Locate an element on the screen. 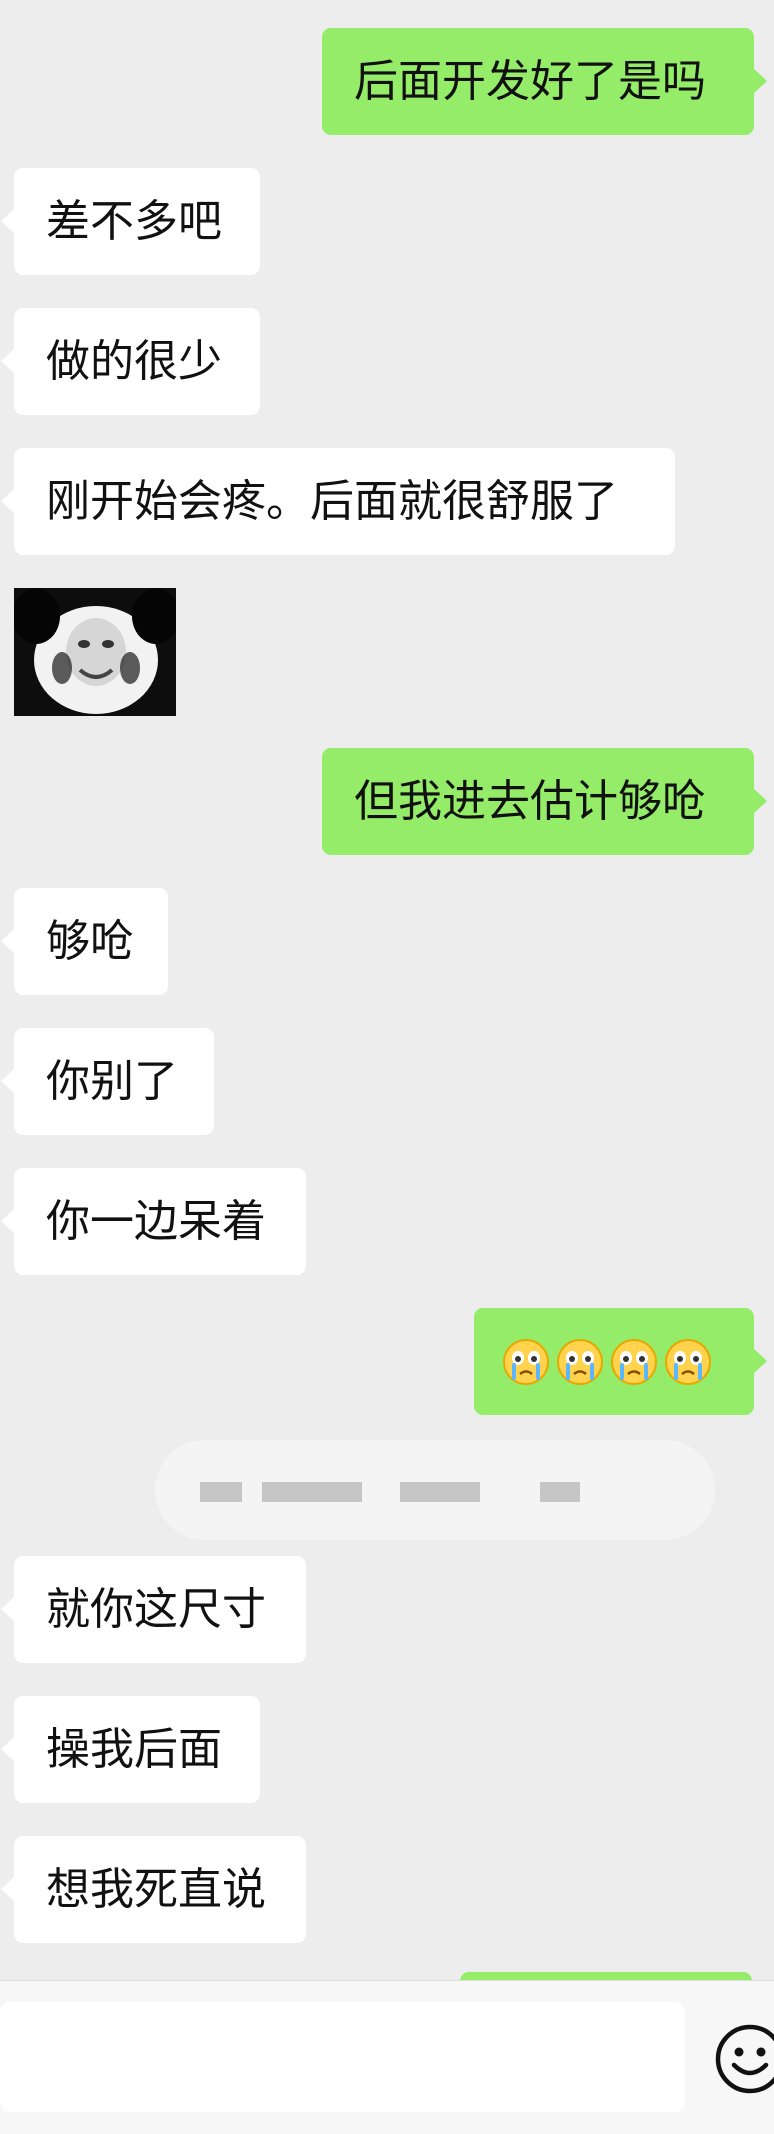  message-text: 你一边呆着 is located at coordinates (156, 1221).